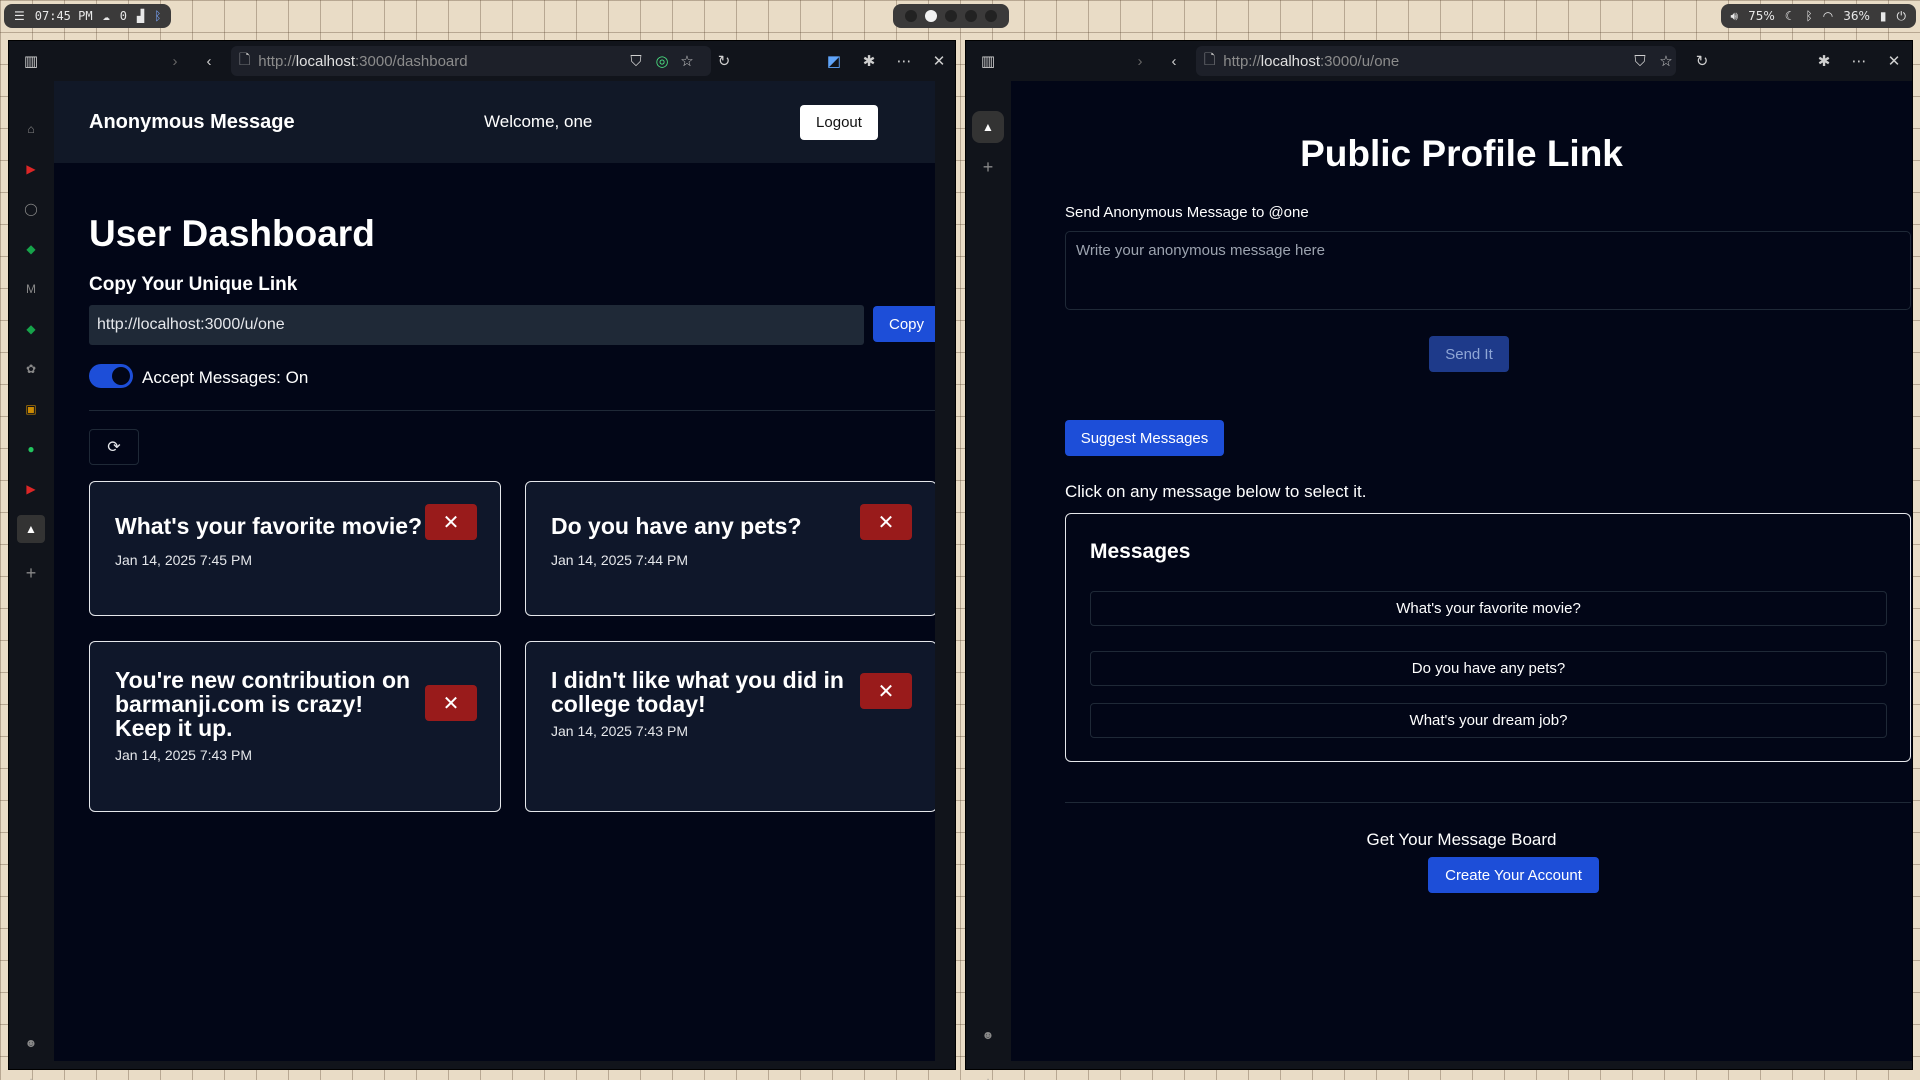  I want to click on message-date: Jan 14, 2025 7:45 PM, so click(183, 560).